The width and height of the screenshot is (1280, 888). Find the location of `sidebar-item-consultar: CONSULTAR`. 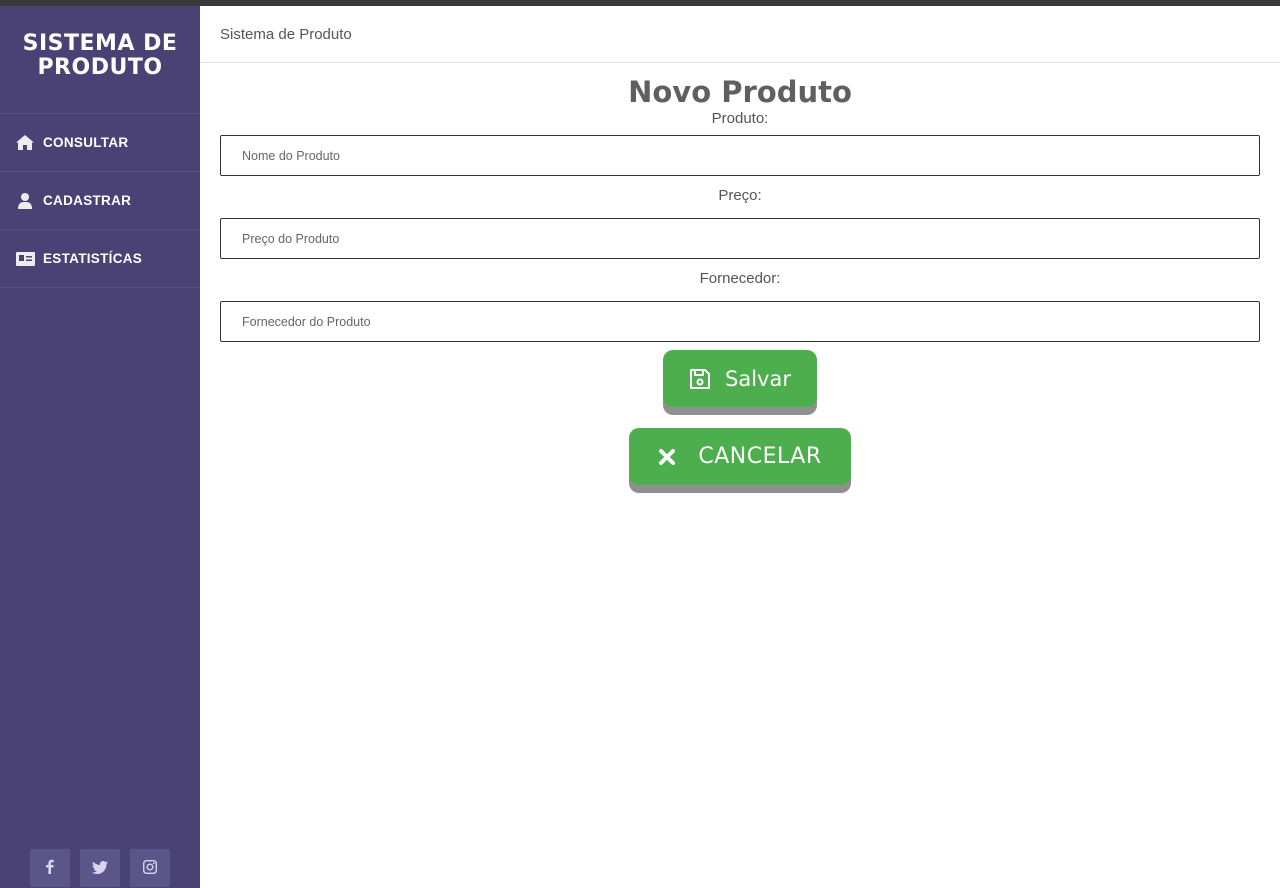

sidebar-item-consultar: CONSULTAR is located at coordinates (100, 143).